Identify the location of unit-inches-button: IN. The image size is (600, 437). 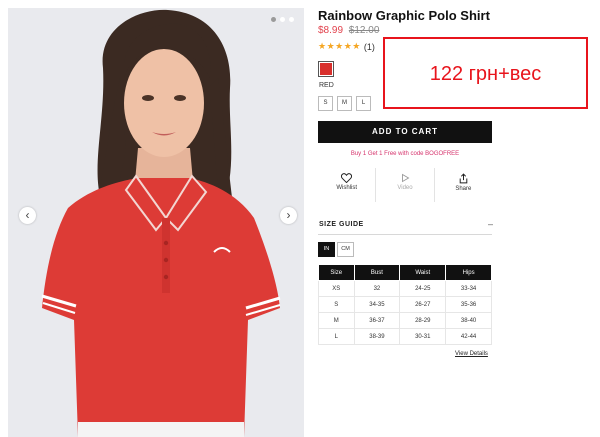
(326, 249).